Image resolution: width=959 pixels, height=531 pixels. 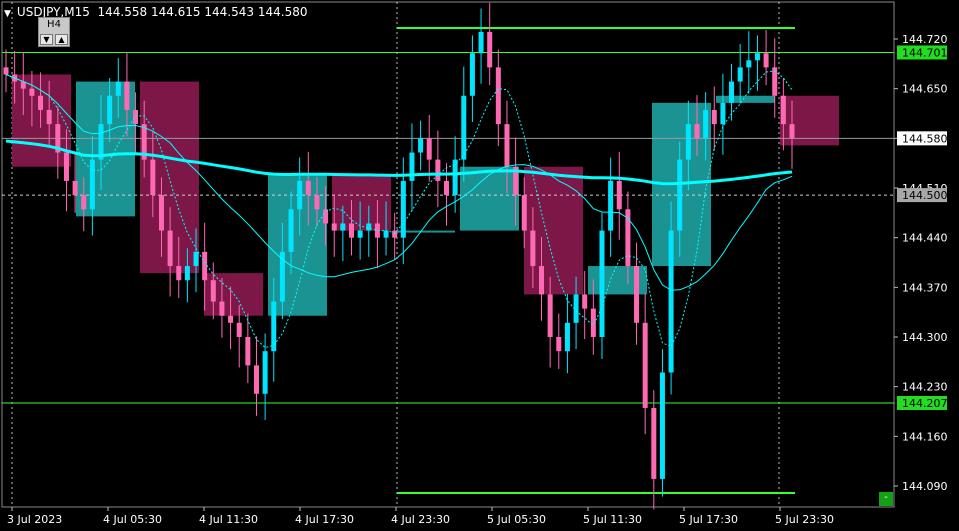 I want to click on high-price: 144.615, so click(x=175, y=12).